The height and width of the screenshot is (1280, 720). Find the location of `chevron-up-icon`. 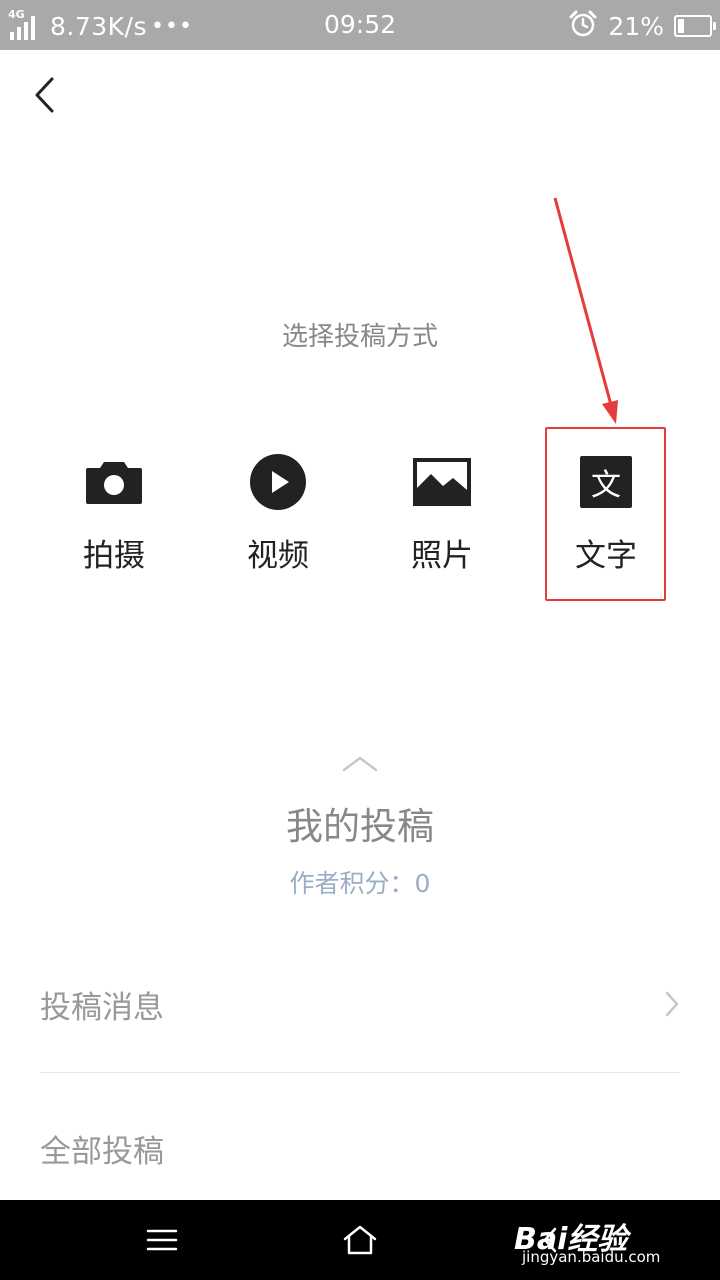

chevron-up-icon is located at coordinates (360, 764).